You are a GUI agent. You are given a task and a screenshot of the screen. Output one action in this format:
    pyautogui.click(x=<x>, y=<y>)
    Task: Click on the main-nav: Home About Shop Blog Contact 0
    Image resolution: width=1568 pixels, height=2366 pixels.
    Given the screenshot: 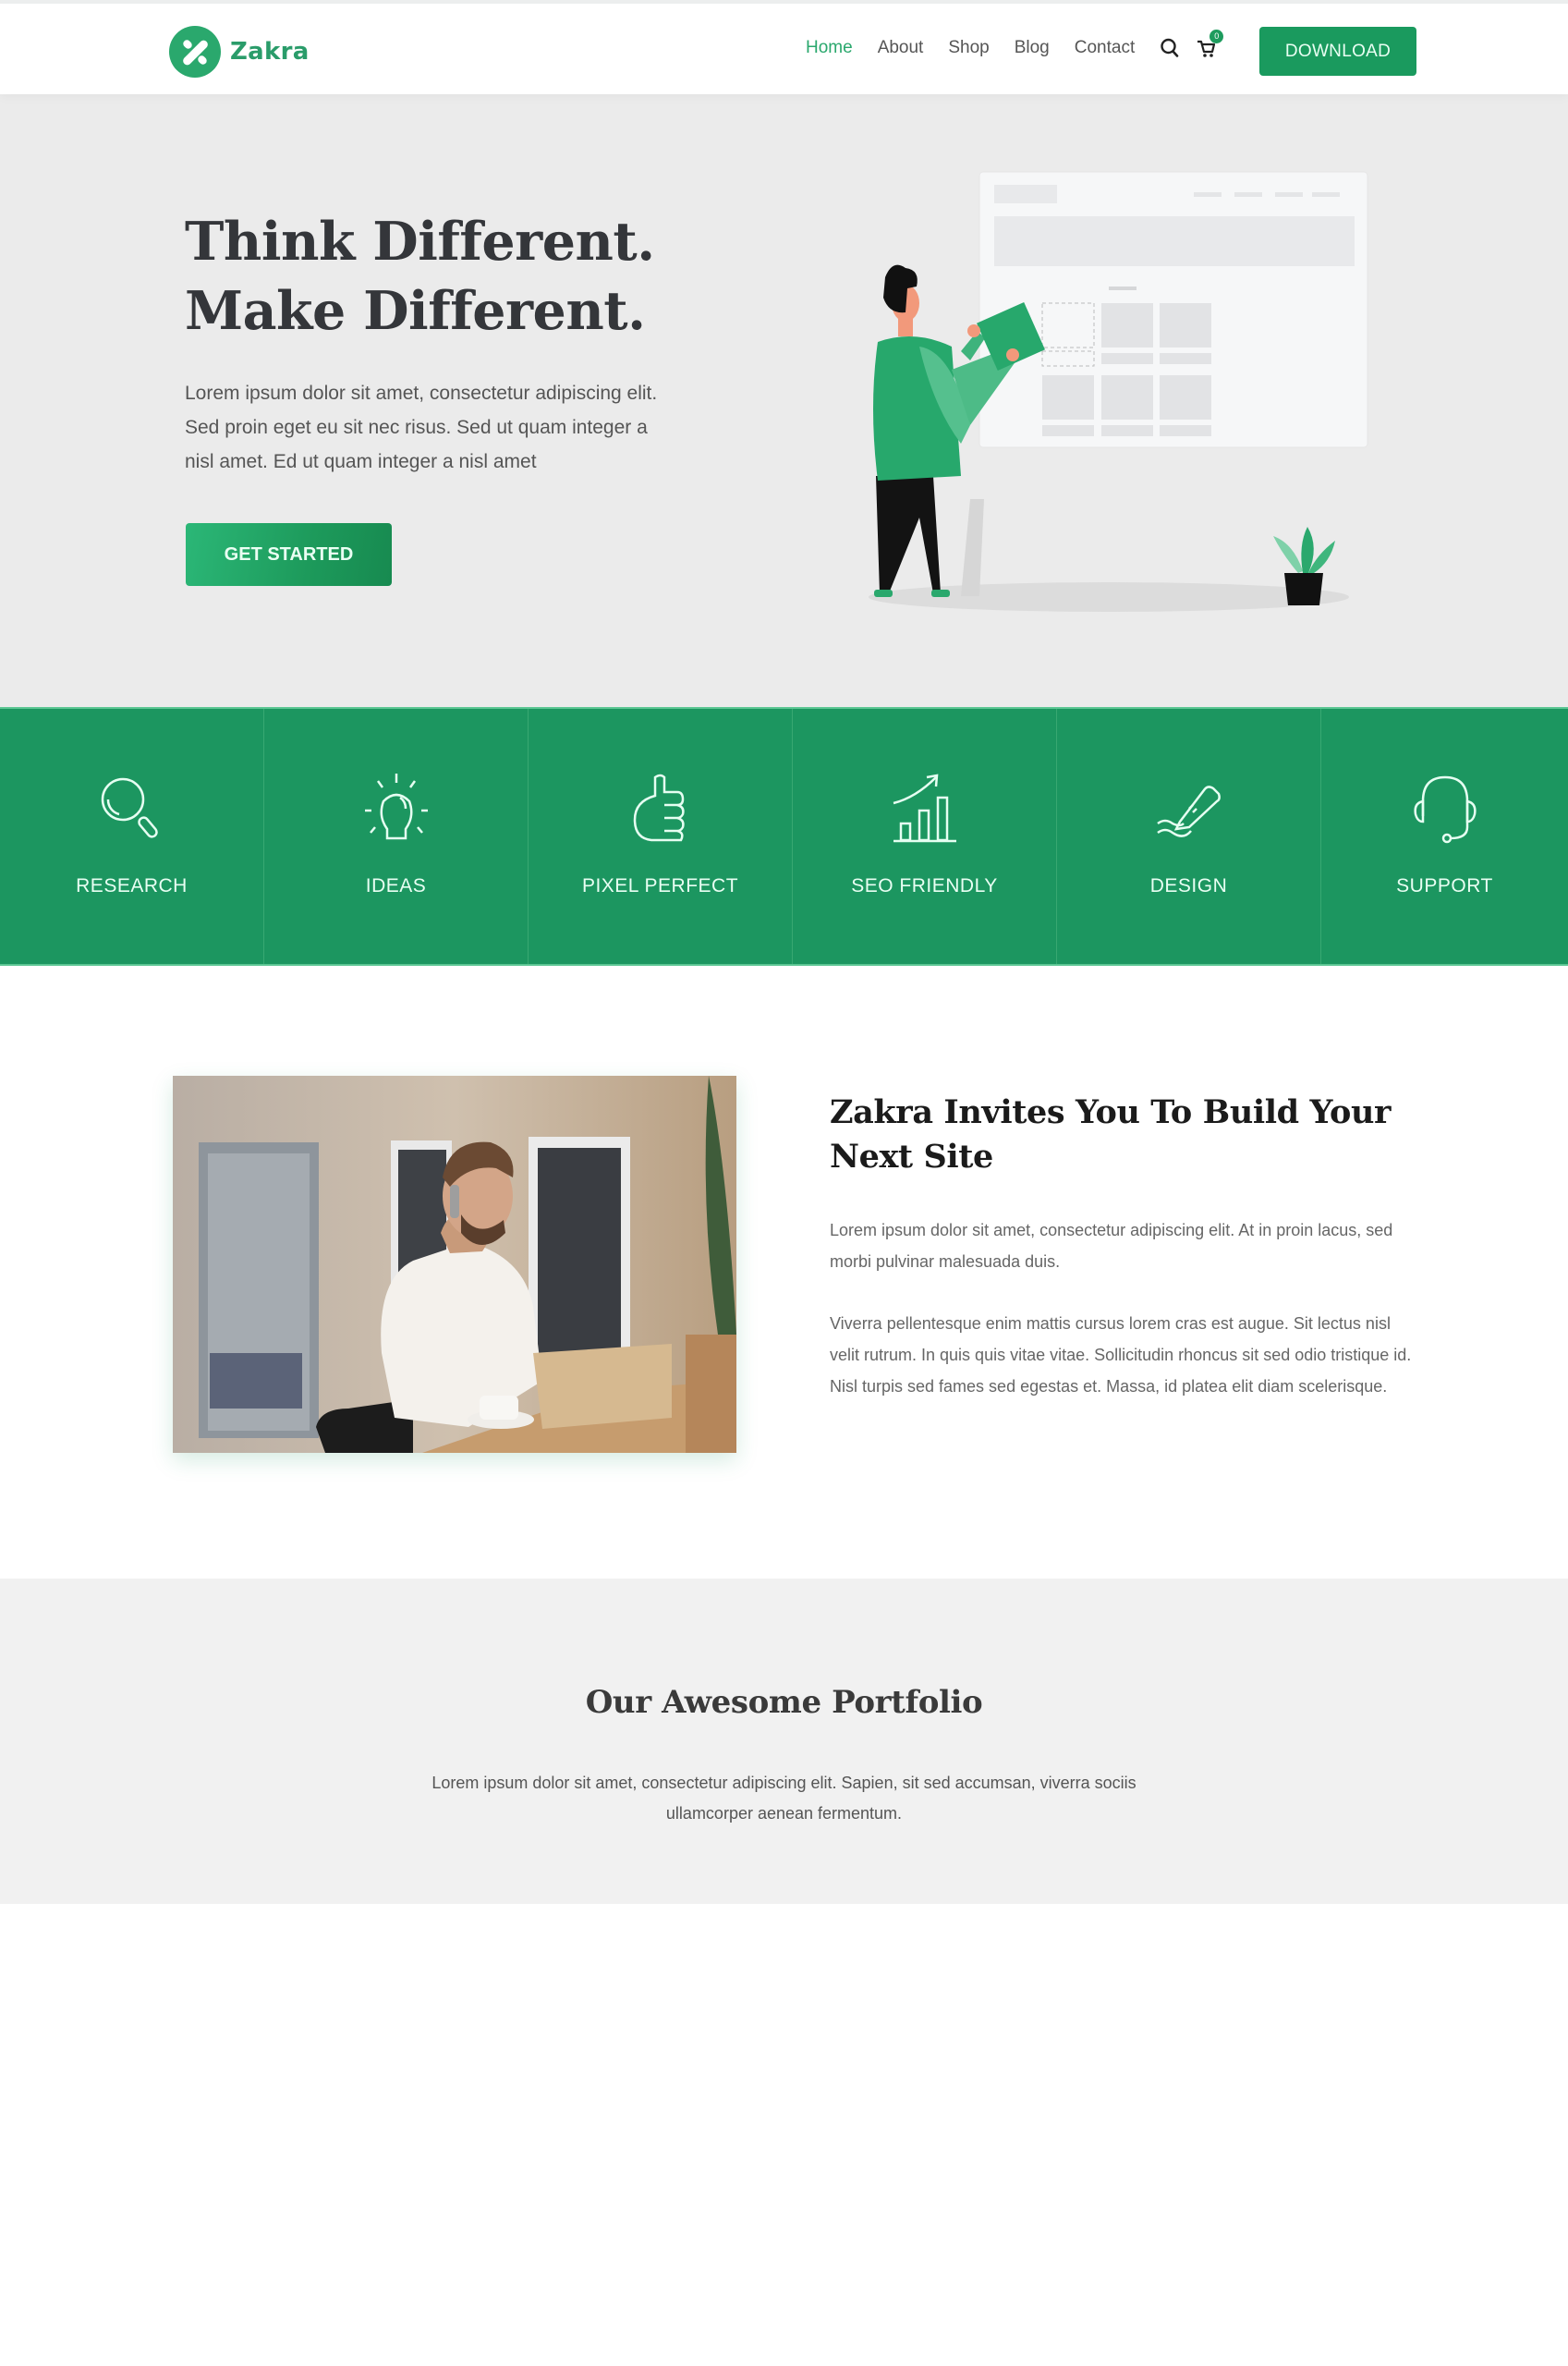 What is the action you would take?
    pyautogui.click(x=1020, y=44)
    